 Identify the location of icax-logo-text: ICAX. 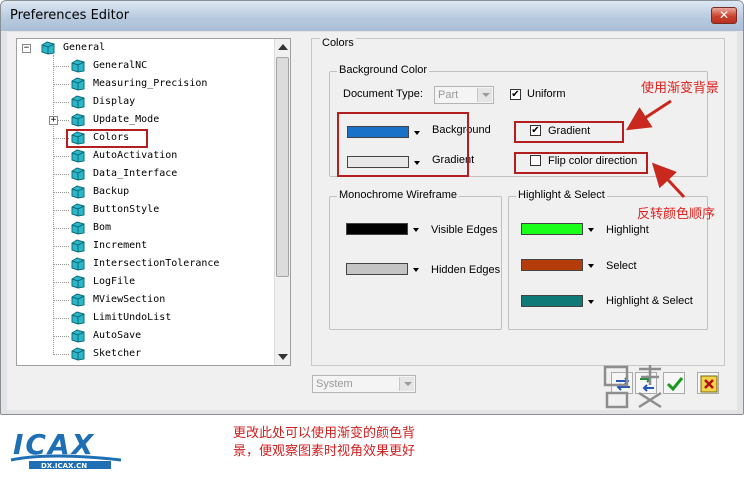
(54, 444).